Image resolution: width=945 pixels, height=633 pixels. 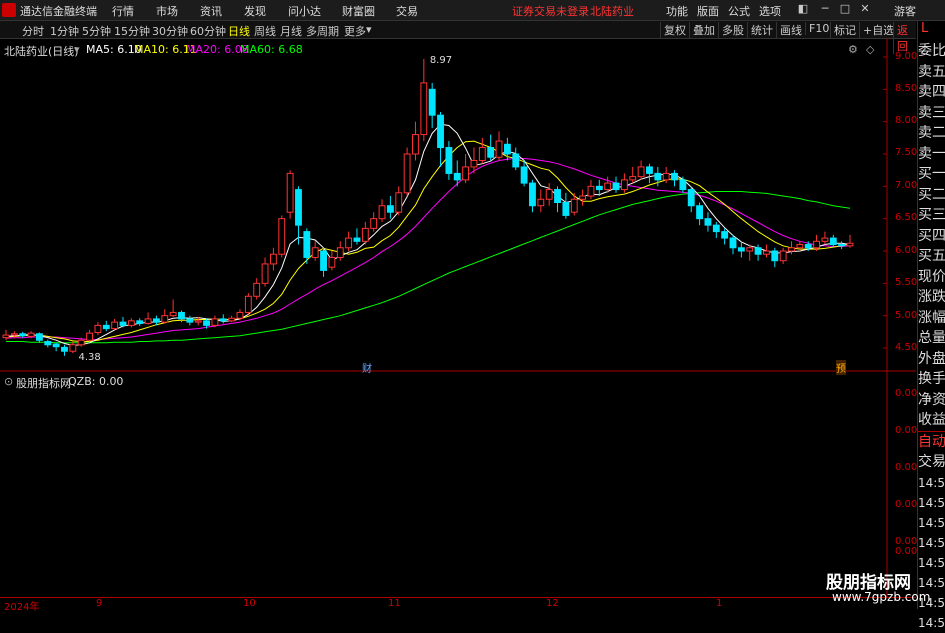 What do you see at coordinates (906, 347) in the screenshot?
I see `price-tick-label: 4.50` at bounding box center [906, 347].